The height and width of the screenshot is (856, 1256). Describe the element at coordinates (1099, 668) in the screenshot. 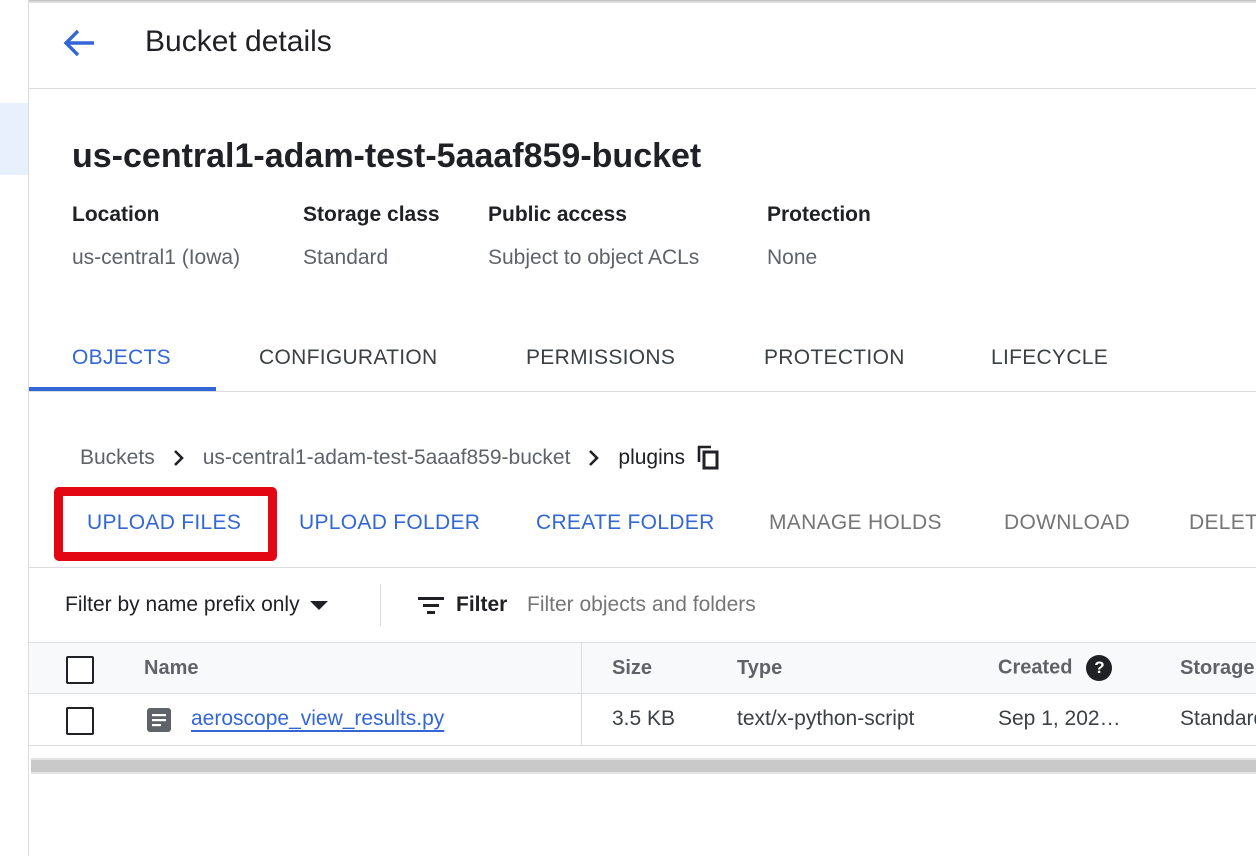

I see `help-icon: ?` at that location.